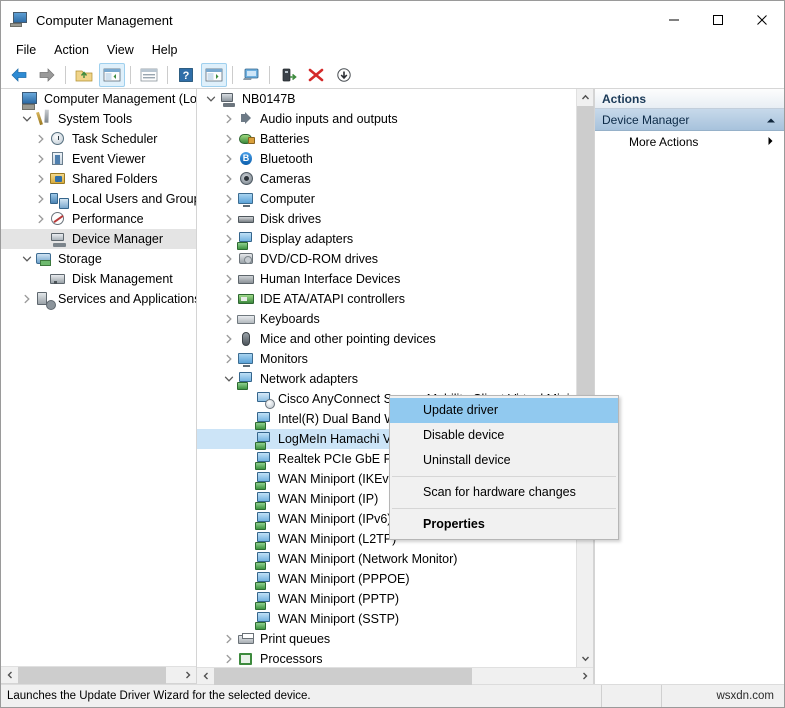 The width and height of the screenshot is (785, 708). I want to click on device-tree-item-row: Print queues, so click(386, 639).